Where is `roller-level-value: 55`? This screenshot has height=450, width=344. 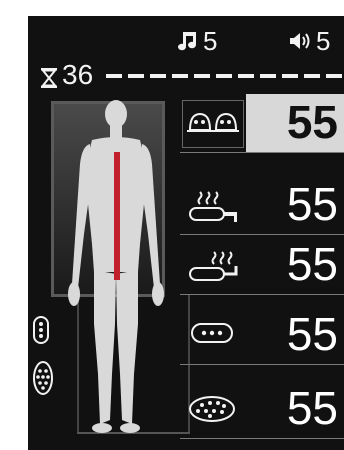 roller-level-value: 55 is located at coordinates (312, 334).